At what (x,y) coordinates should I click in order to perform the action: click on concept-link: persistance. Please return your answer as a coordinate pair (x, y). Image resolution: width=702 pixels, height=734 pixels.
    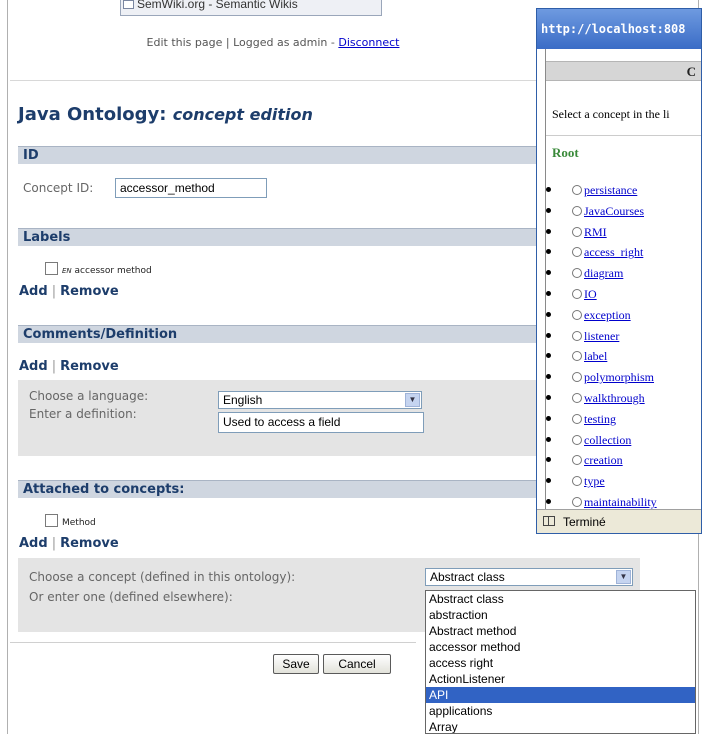
    Looking at the image, I should click on (610, 190).